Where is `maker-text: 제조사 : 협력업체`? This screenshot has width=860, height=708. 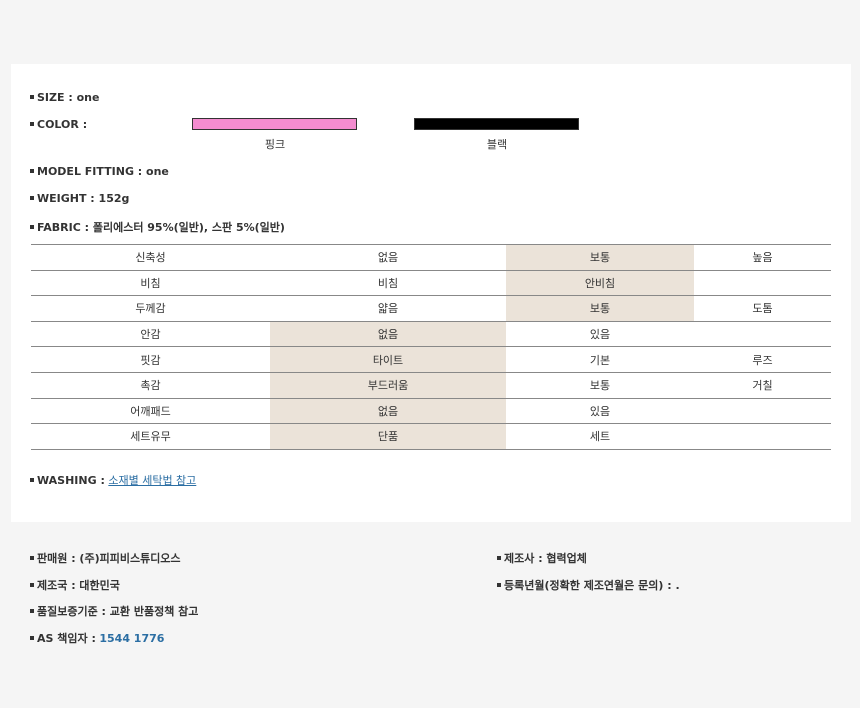
maker-text: 제조사 : 협력업체 is located at coordinates (545, 558).